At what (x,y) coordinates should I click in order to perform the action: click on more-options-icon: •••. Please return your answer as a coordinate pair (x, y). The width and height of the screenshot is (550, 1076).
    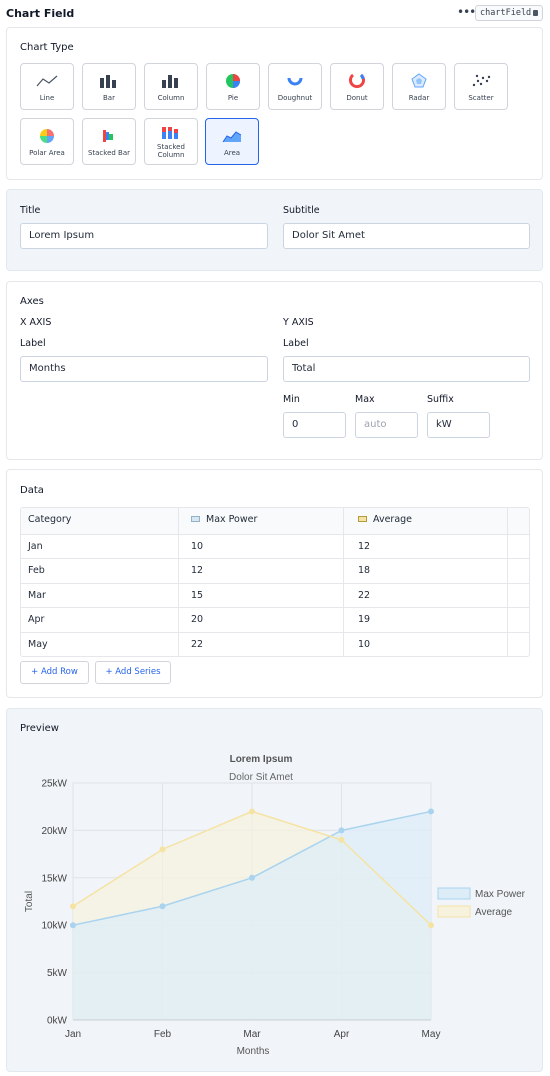
    Looking at the image, I should click on (466, 12).